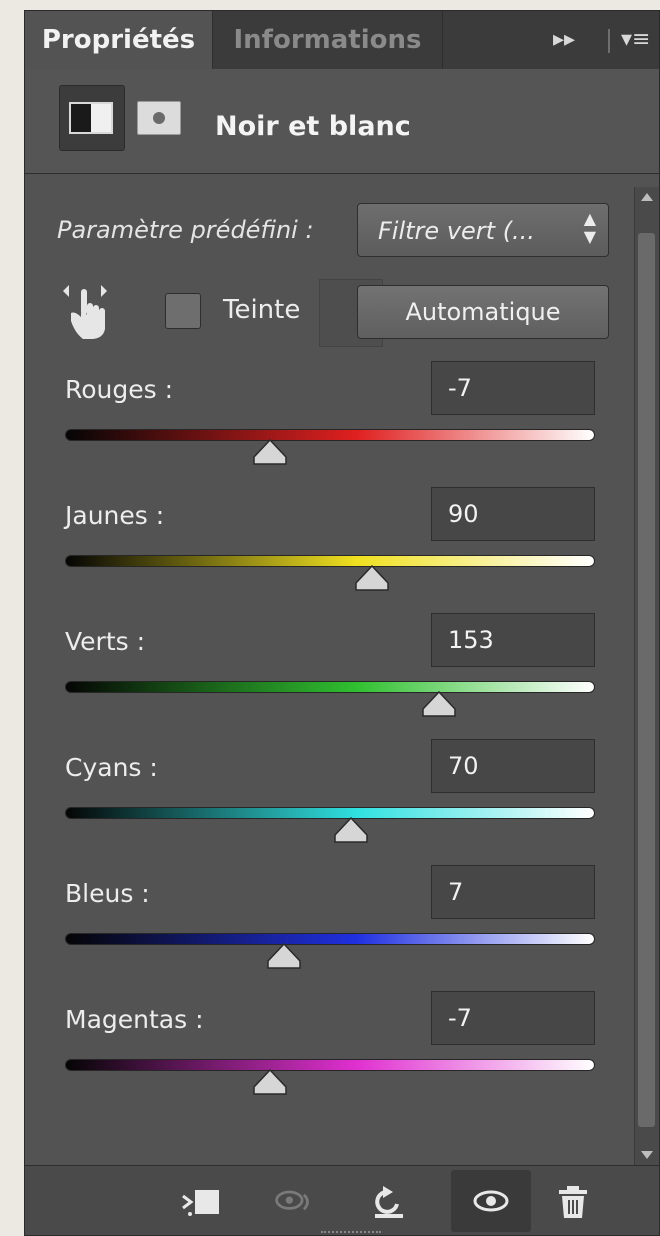  I want to click on panel-footer, so click(342, 1200).